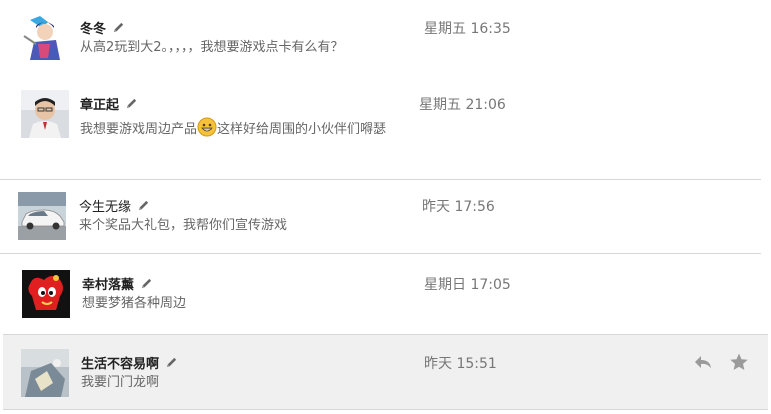 The height and width of the screenshot is (414, 771). Describe the element at coordinates (105, 207) in the screenshot. I see `contact-name-text: 今生无缘` at that location.